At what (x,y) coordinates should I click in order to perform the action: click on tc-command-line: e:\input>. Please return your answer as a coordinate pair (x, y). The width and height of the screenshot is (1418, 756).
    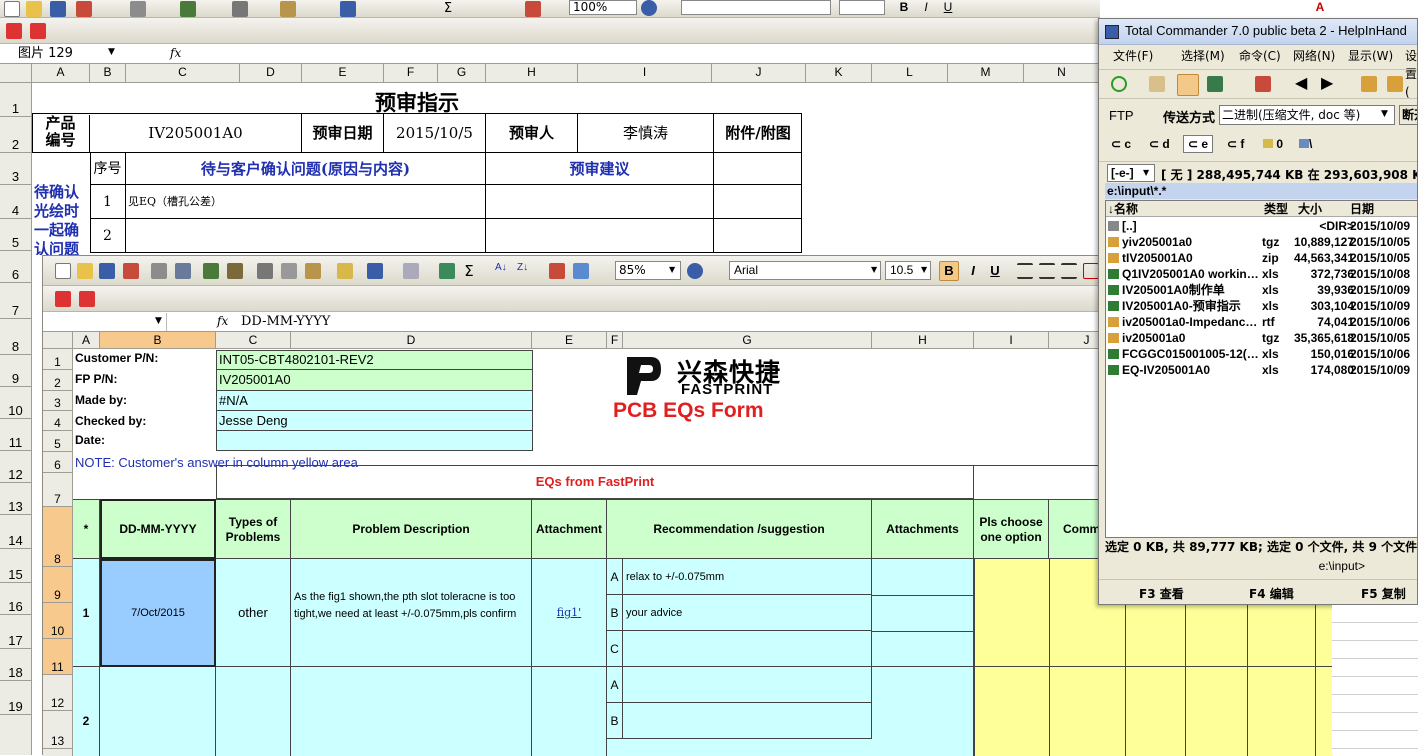
    Looking at the image, I should click on (1258, 566).